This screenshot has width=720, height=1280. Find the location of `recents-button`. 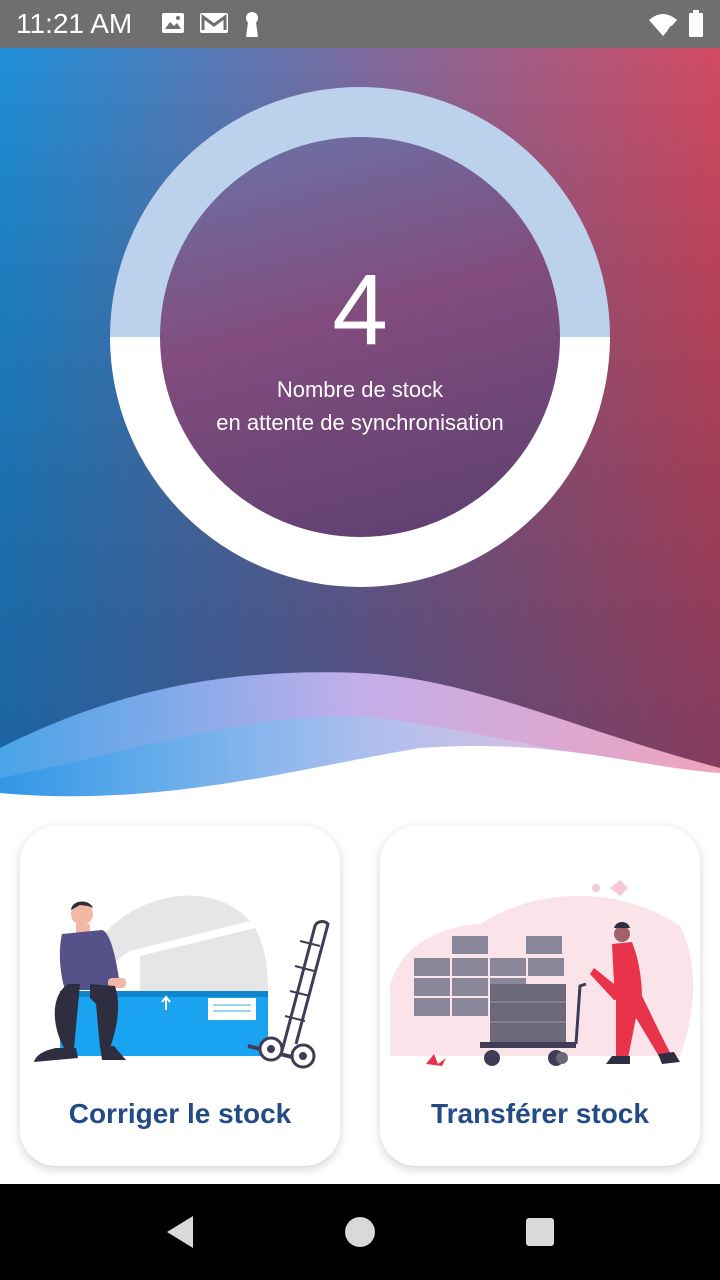

recents-button is located at coordinates (540, 1232).